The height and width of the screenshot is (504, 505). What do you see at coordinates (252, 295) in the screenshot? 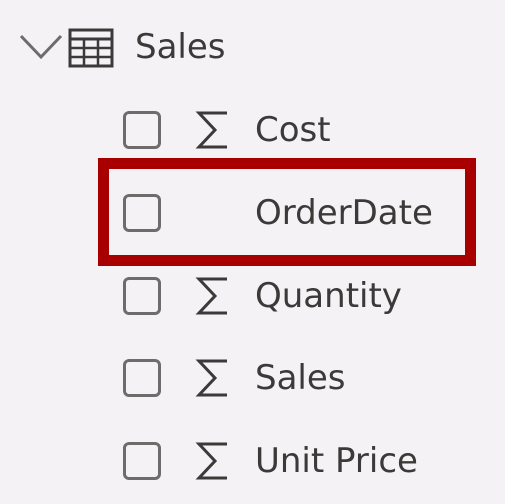
I see `field-row-quantity: Quantity` at bounding box center [252, 295].